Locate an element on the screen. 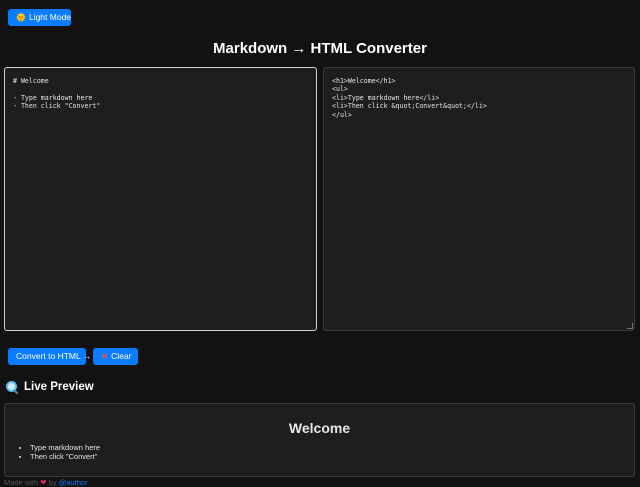  heart-icon: ❤ is located at coordinates (43, 482).